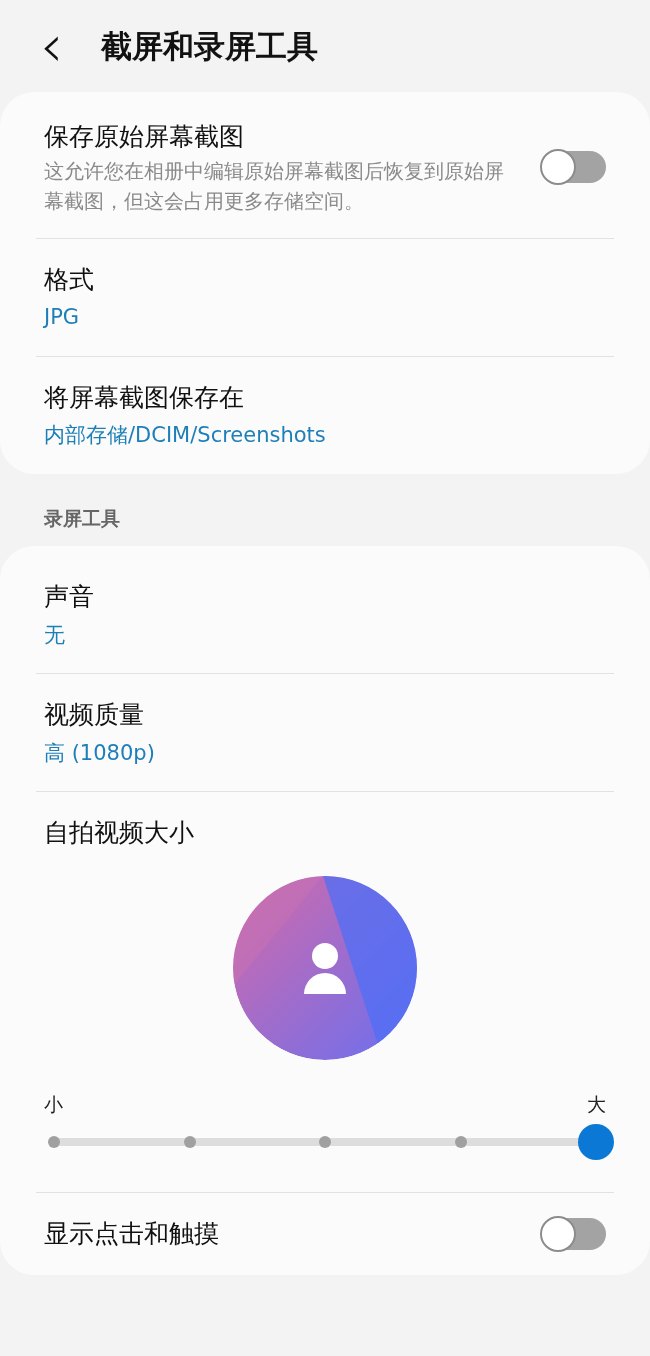  I want to click on setting-title: 声音, so click(325, 597).